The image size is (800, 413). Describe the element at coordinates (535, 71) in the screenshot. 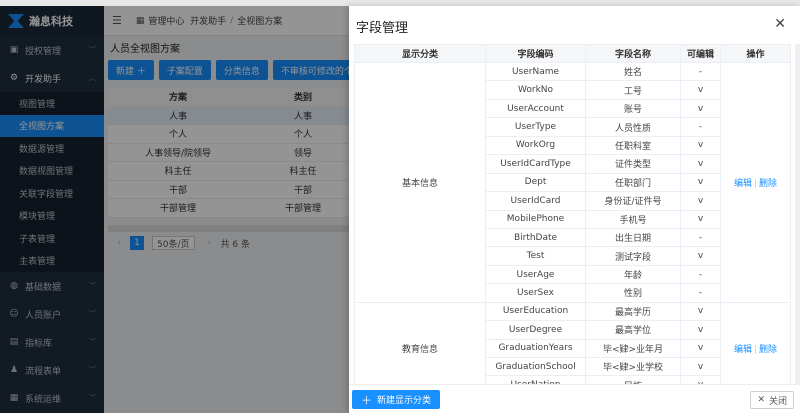

I see `field-code-cell: UserName` at that location.